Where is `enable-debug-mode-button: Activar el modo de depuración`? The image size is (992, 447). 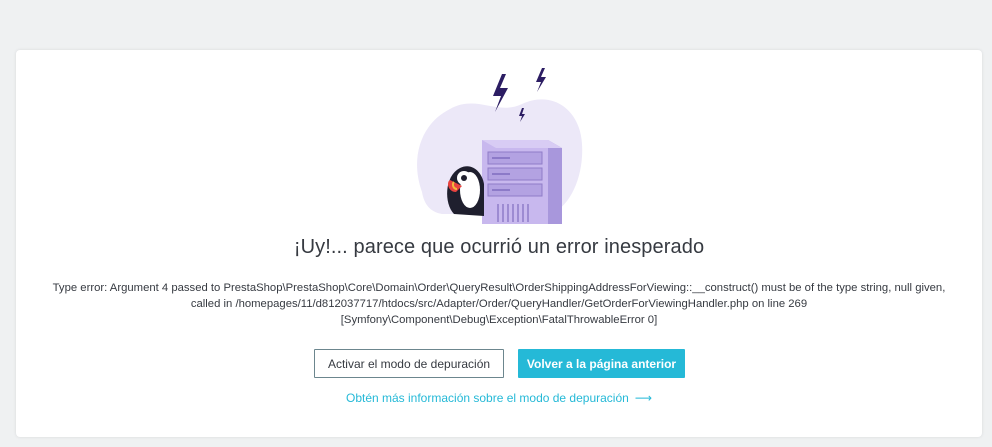
enable-debug-mode-button: Activar el modo de depuración is located at coordinates (409, 363).